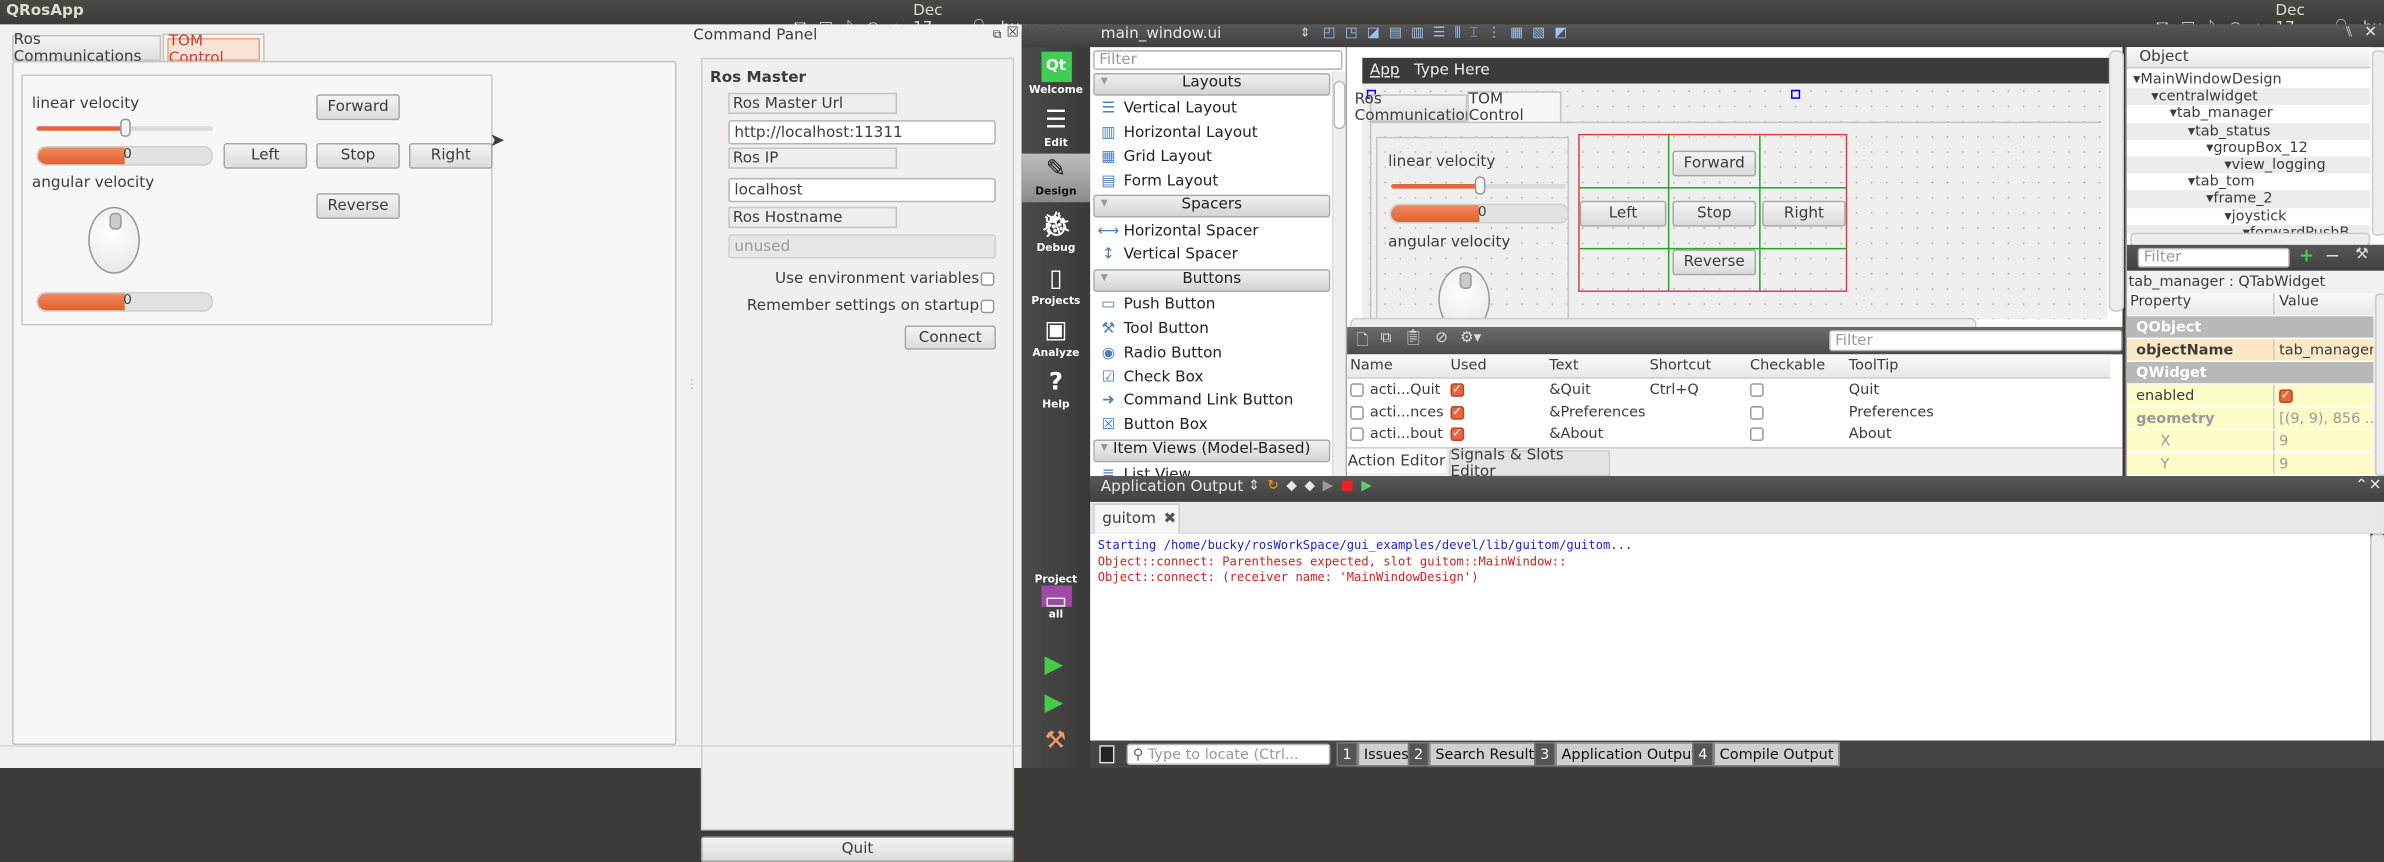  What do you see at coordinates (1211, 157) in the screenshot?
I see `widget-item: ▦ Grid Layout` at bounding box center [1211, 157].